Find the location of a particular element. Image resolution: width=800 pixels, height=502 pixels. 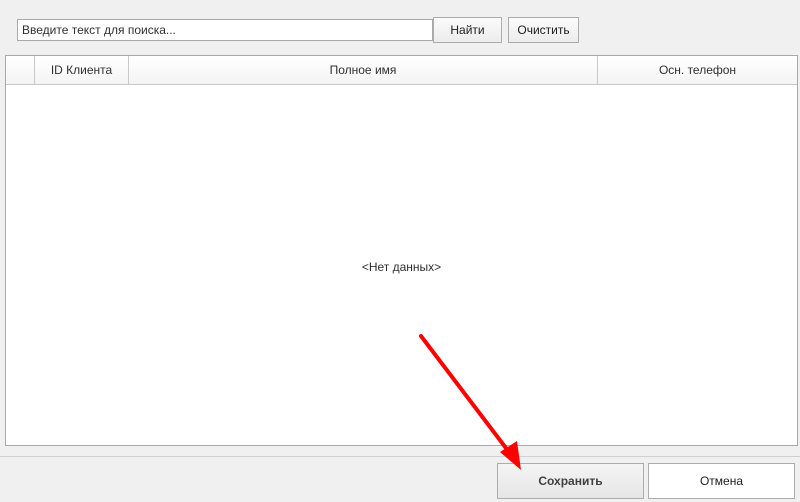

column-header-main-phone: Осн. телефон is located at coordinates (697, 70).